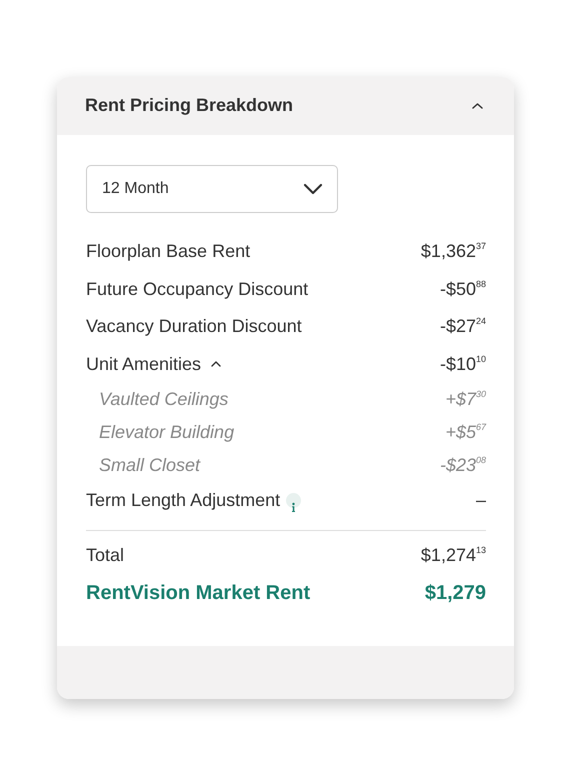 This screenshot has width=571, height=762. Describe the element at coordinates (149, 465) in the screenshot. I see `amenity-label: Small Closet` at that location.